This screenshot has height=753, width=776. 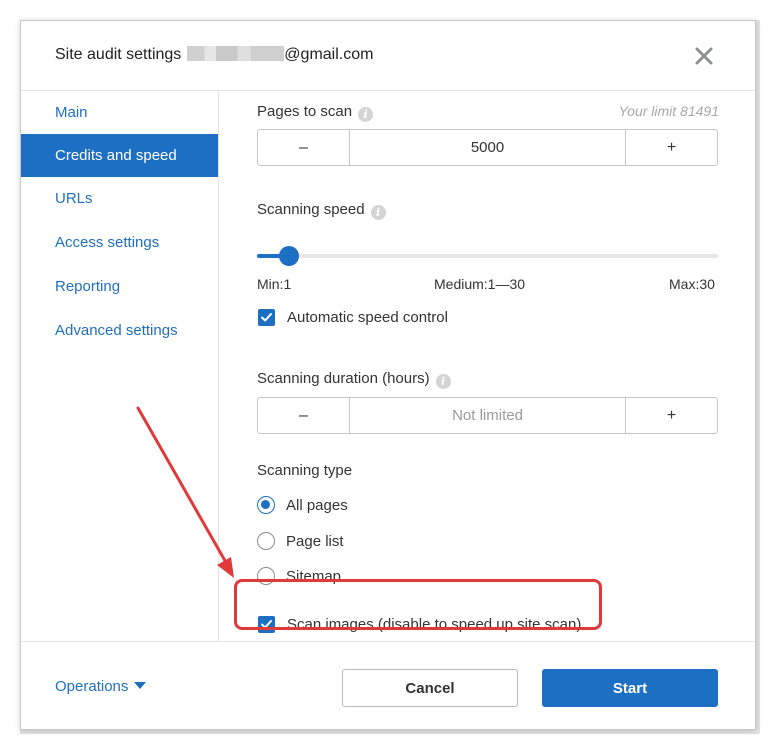 What do you see at coordinates (266, 576) in the screenshot?
I see `radio-sitemap` at bounding box center [266, 576].